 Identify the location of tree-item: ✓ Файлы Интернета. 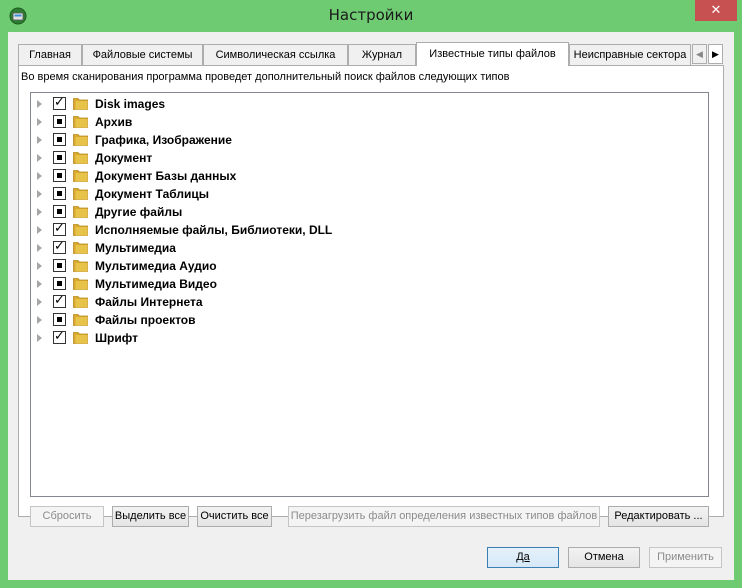
(231, 302).